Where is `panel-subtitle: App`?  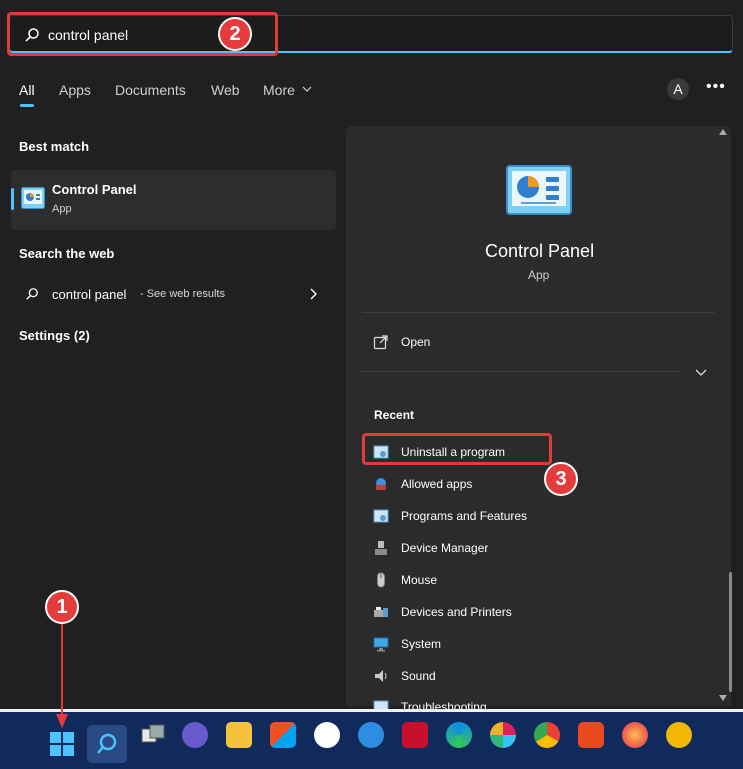
panel-subtitle: App is located at coordinates (539, 275).